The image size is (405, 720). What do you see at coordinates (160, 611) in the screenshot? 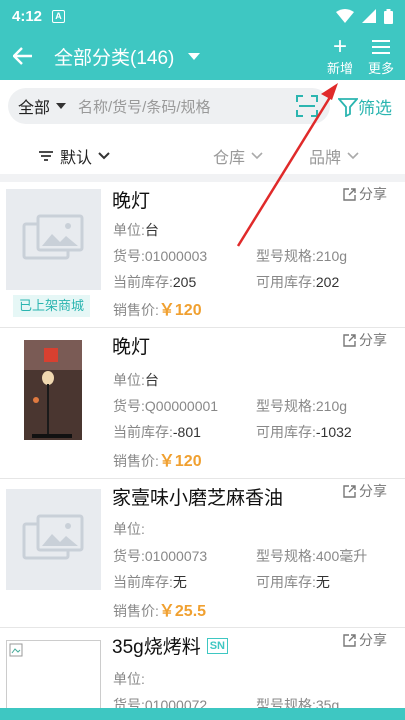
I see `price-field: 销售价:￥25.5` at bounding box center [160, 611].